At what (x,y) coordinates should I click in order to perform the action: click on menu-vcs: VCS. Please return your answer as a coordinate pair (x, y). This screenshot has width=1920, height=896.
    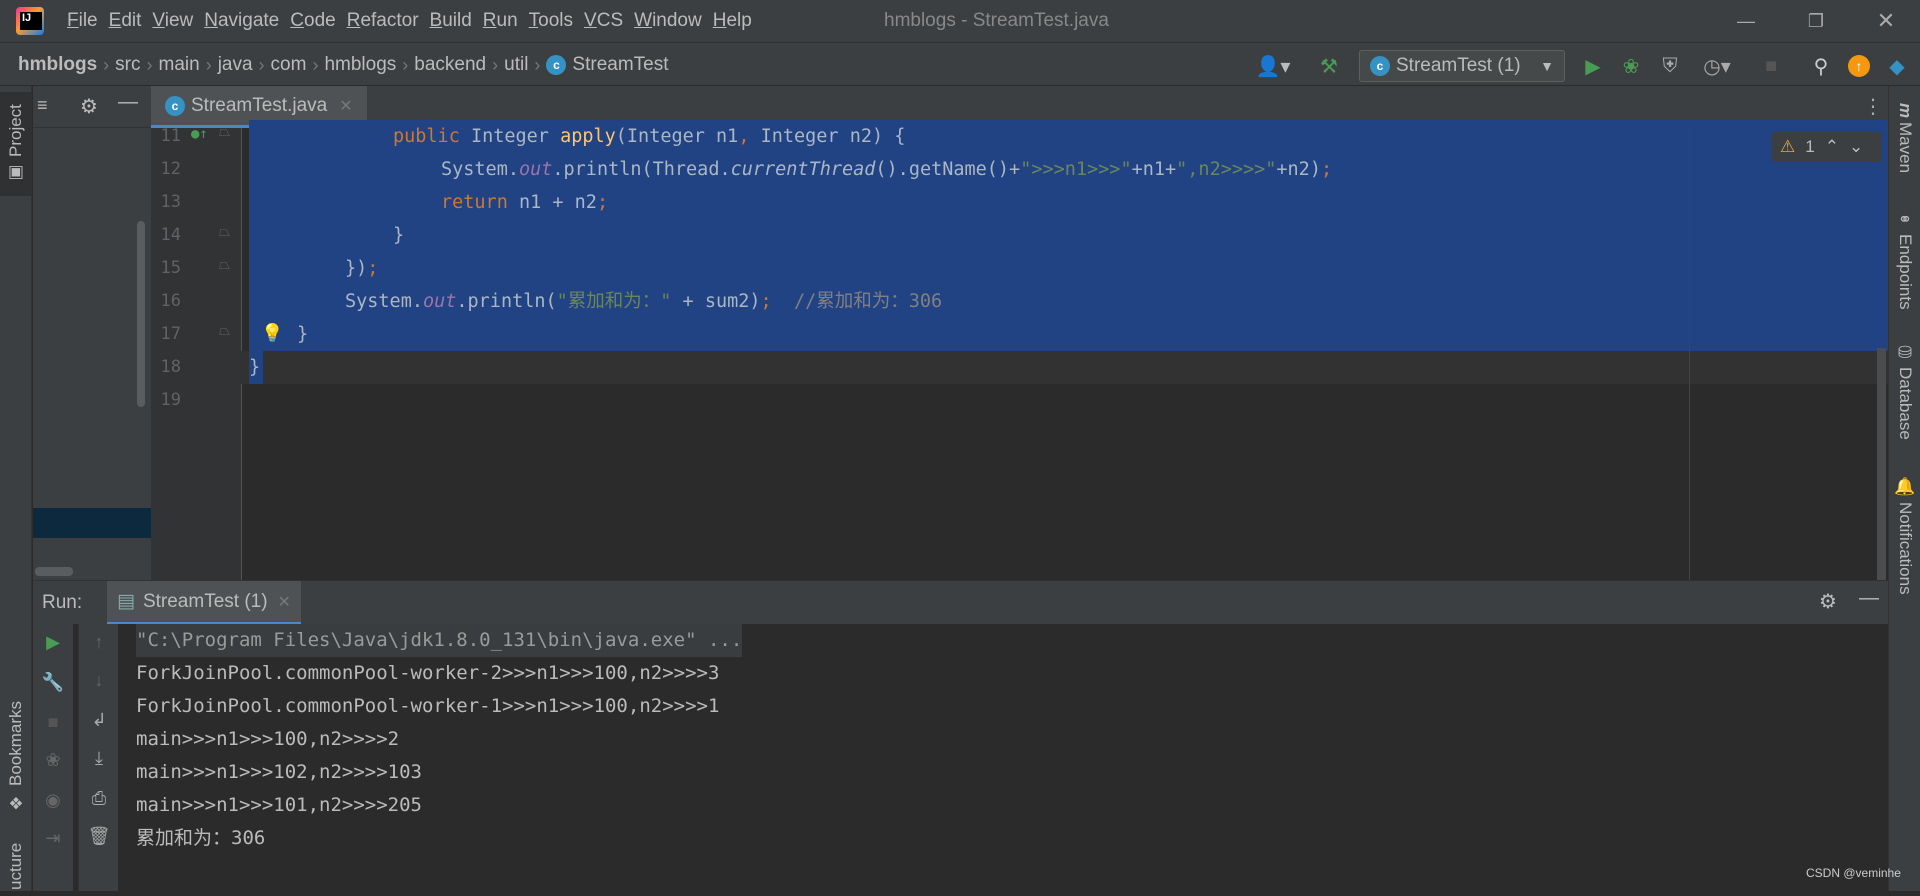
    Looking at the image, I should click on (609, 21).